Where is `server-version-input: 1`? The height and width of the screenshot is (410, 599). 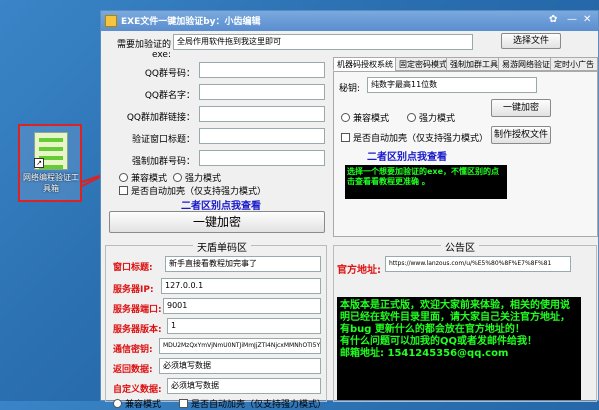
server-version-input: 1 is located at coordinates (244, 326).